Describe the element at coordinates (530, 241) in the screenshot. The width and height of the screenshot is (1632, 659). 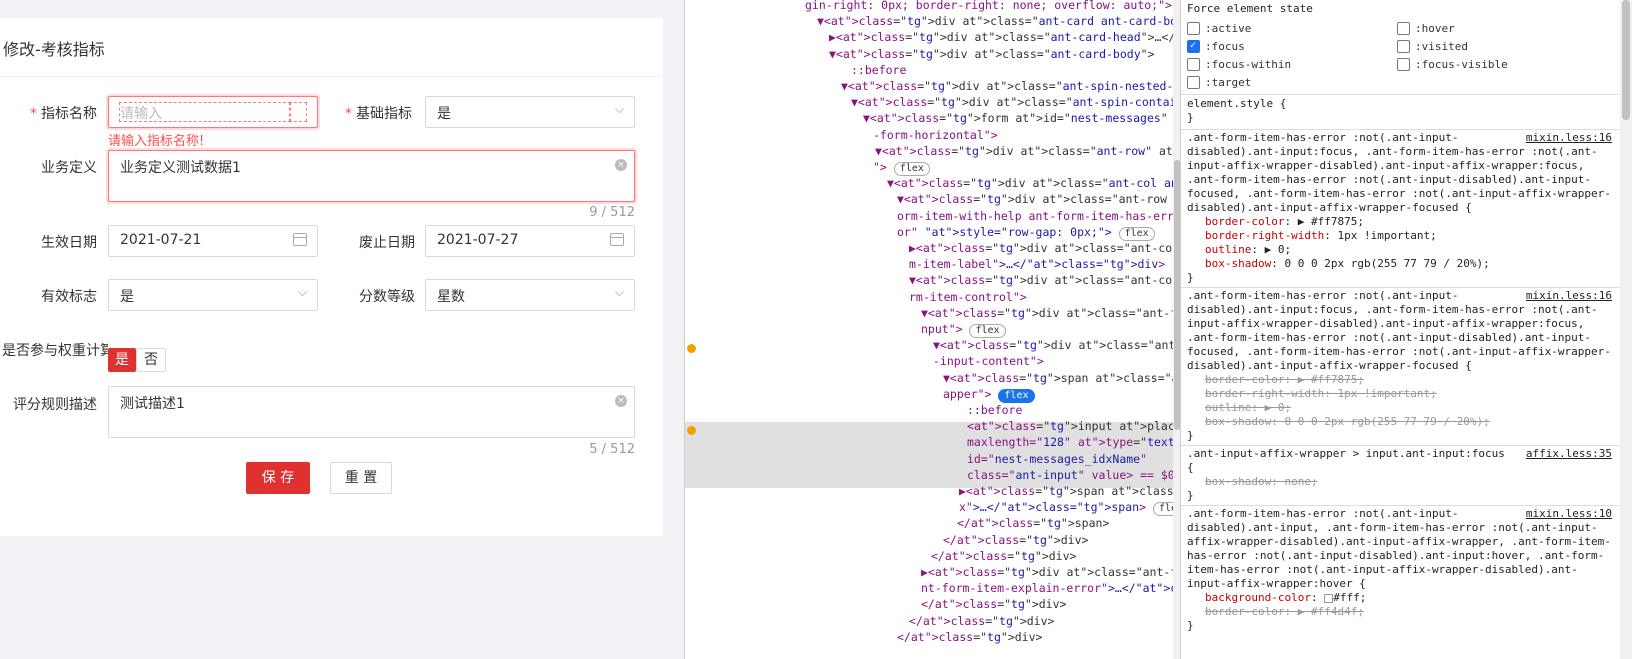
I see `end-date-picker: 2021-07-27` at that location.